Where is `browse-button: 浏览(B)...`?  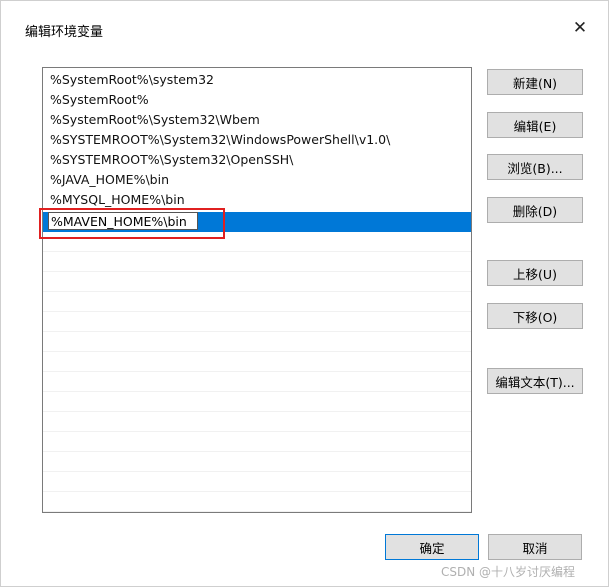
browse-button: 浏览(B)... is located at coordinates (535, 167).